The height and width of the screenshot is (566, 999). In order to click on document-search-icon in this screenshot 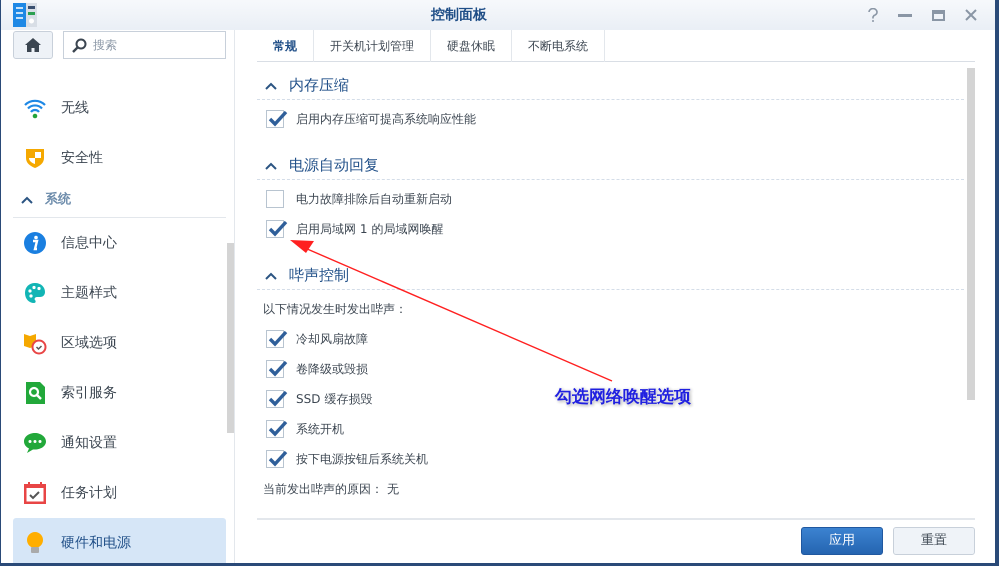, I will do `click(35, 393)`.